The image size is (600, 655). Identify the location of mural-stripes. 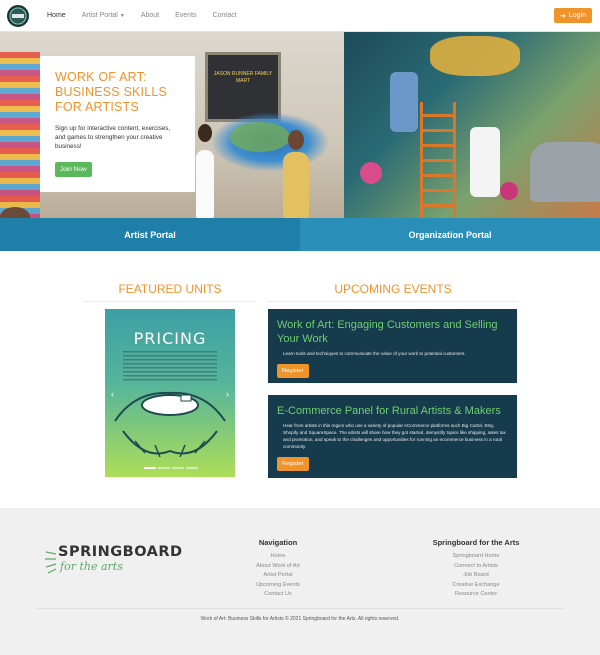
(20, 135).